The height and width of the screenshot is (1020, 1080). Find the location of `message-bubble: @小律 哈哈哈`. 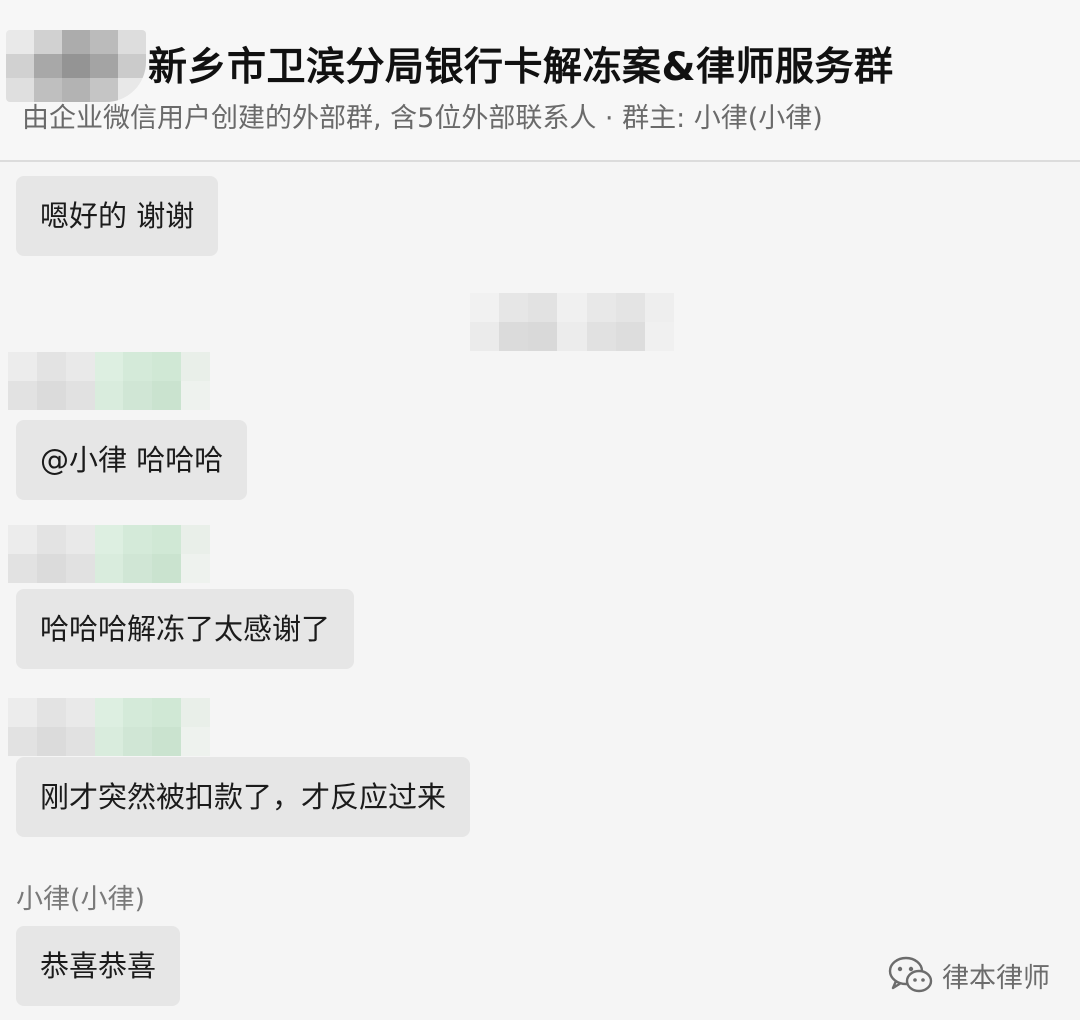

message-bubble: @小律 哈哈哈 is located at coordinates (132, 460).